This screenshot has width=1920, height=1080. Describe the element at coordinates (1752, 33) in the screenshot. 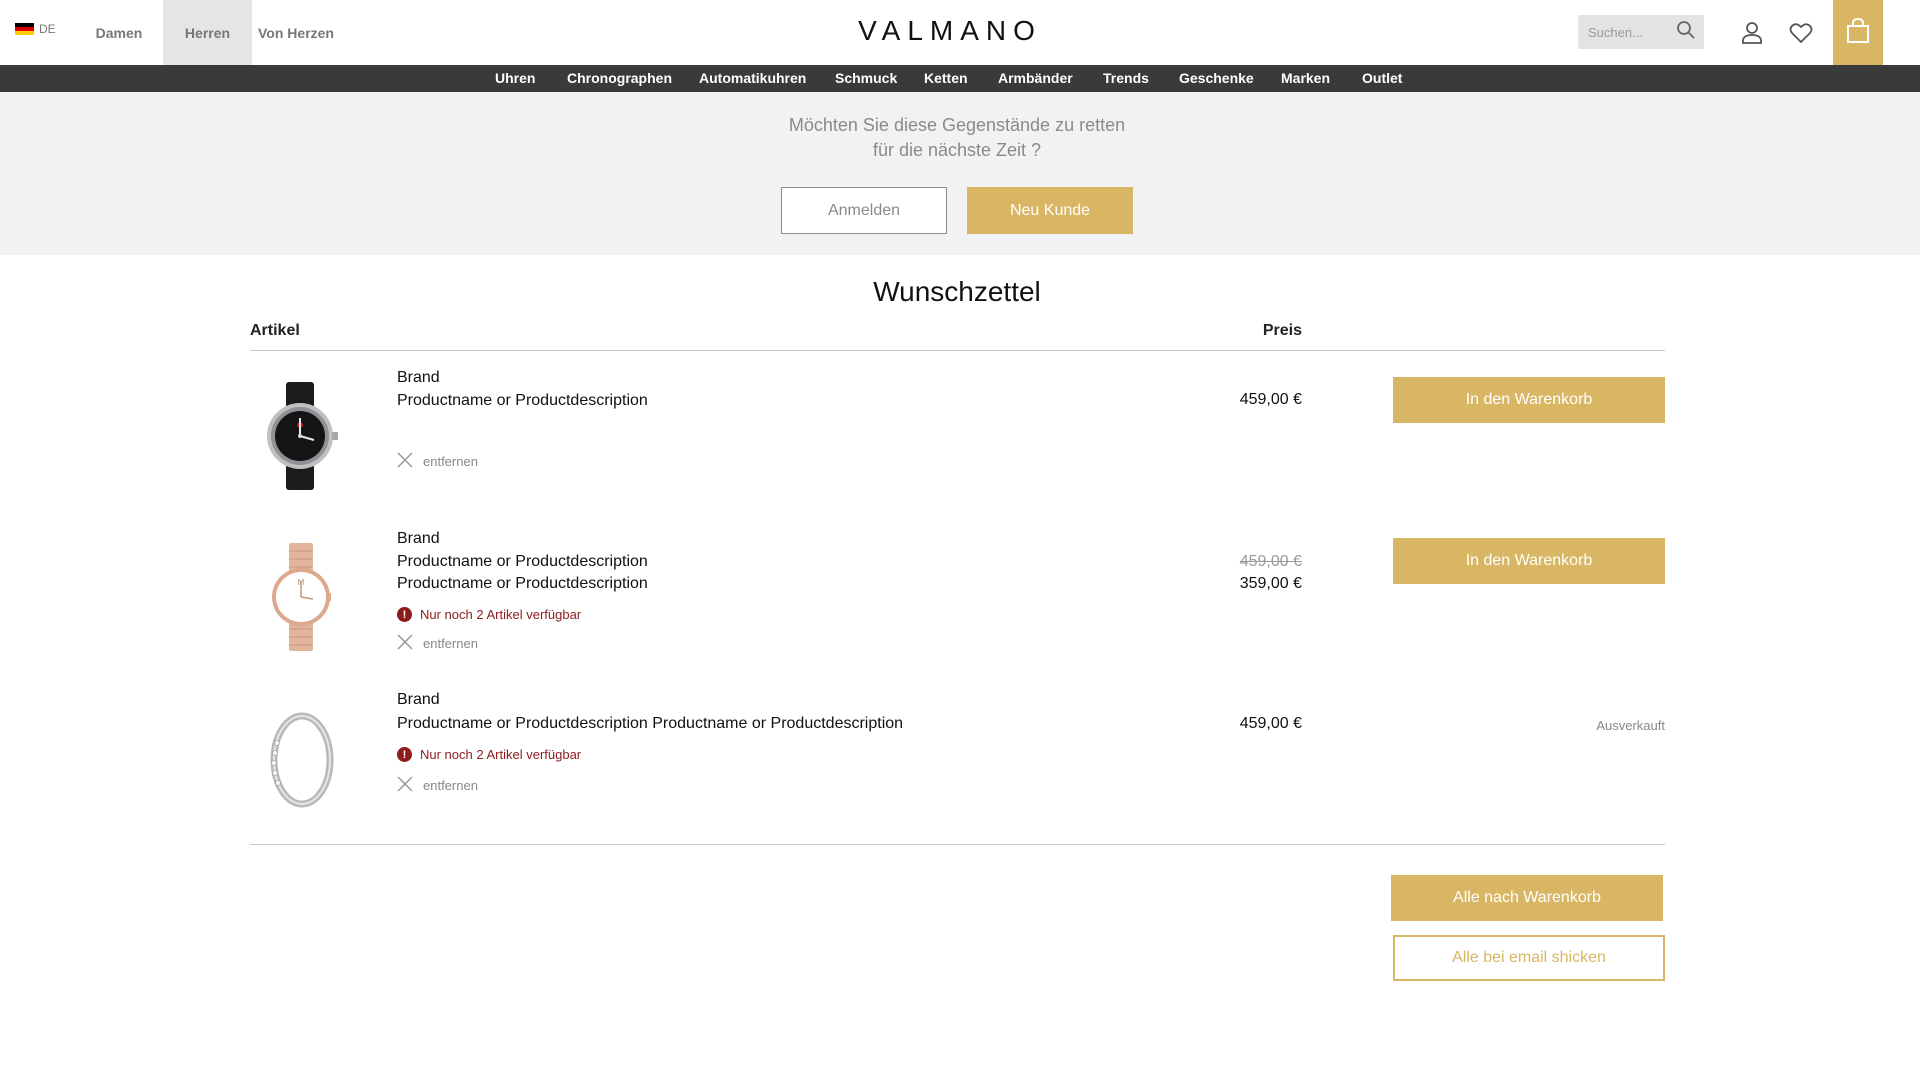

I see `user-icon` at that location.